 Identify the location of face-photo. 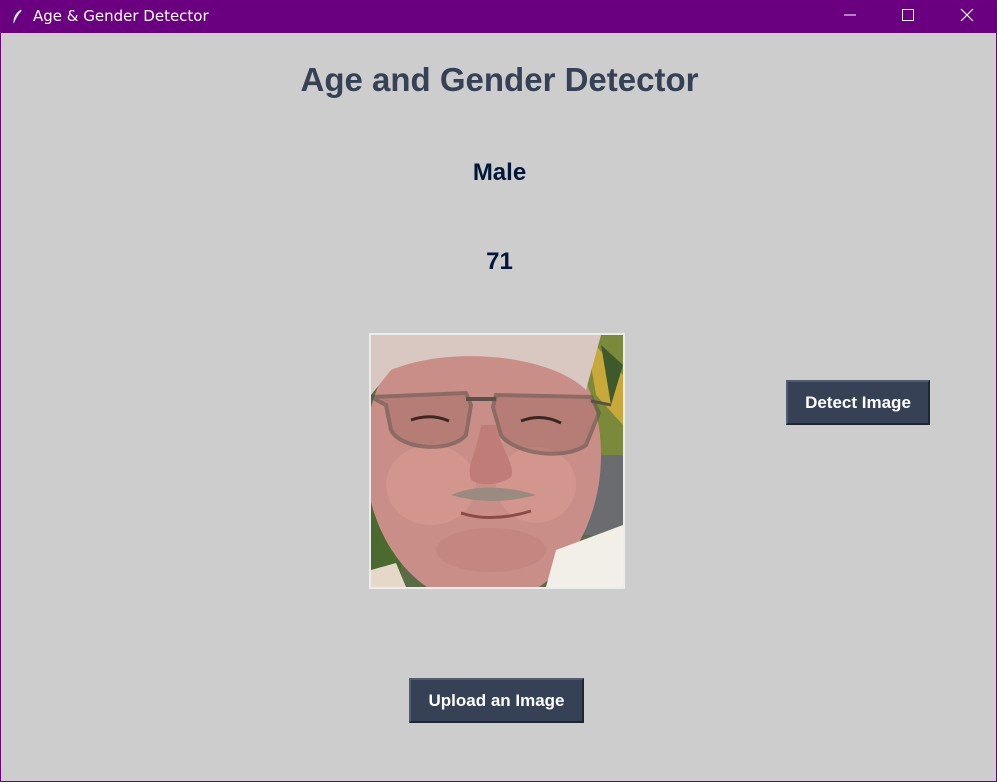
(497, 461).